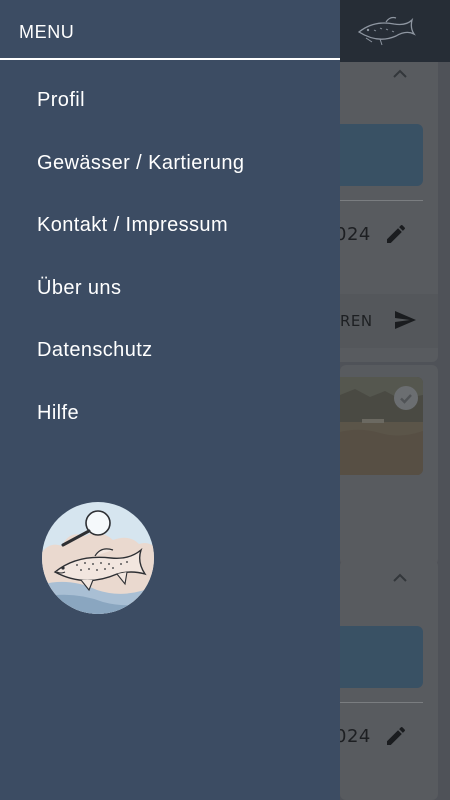 Image resolution: width=450 pixels, height=800 pixels. What do you see at coordinates (47, 32) in the screenshot?
I see `drawer-title: MENU` at bounding box center [47, 32].